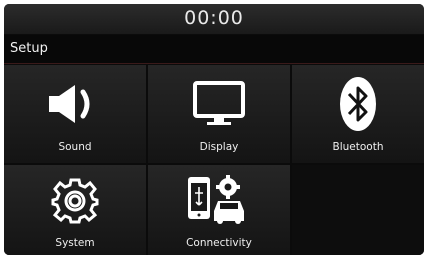 The width and height of the screenshot is (428, 260). Describe the element at coordinates (75, 200) in the screenshot. I see `gear-icon` at that location.